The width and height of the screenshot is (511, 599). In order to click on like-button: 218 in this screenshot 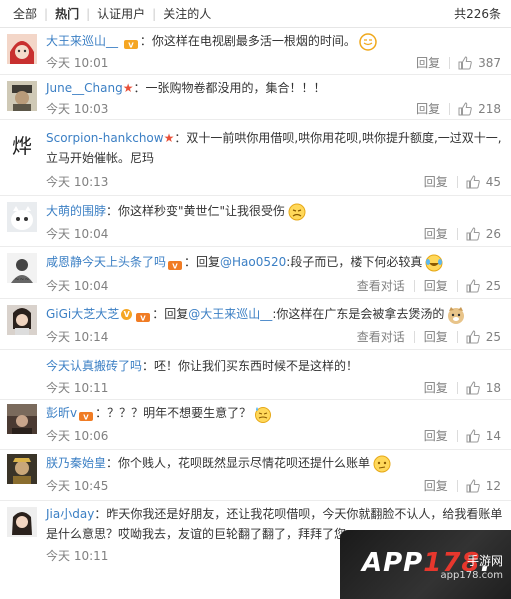, I will do `click(475, 109)`.